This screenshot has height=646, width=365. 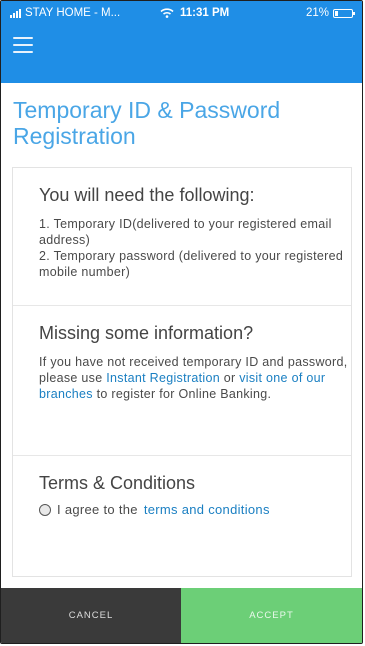 What do you see at coordinates (163, 378) in the screenshot?
I see `instant-registration-link: Instant Registration` at bounding box center [163, 378].